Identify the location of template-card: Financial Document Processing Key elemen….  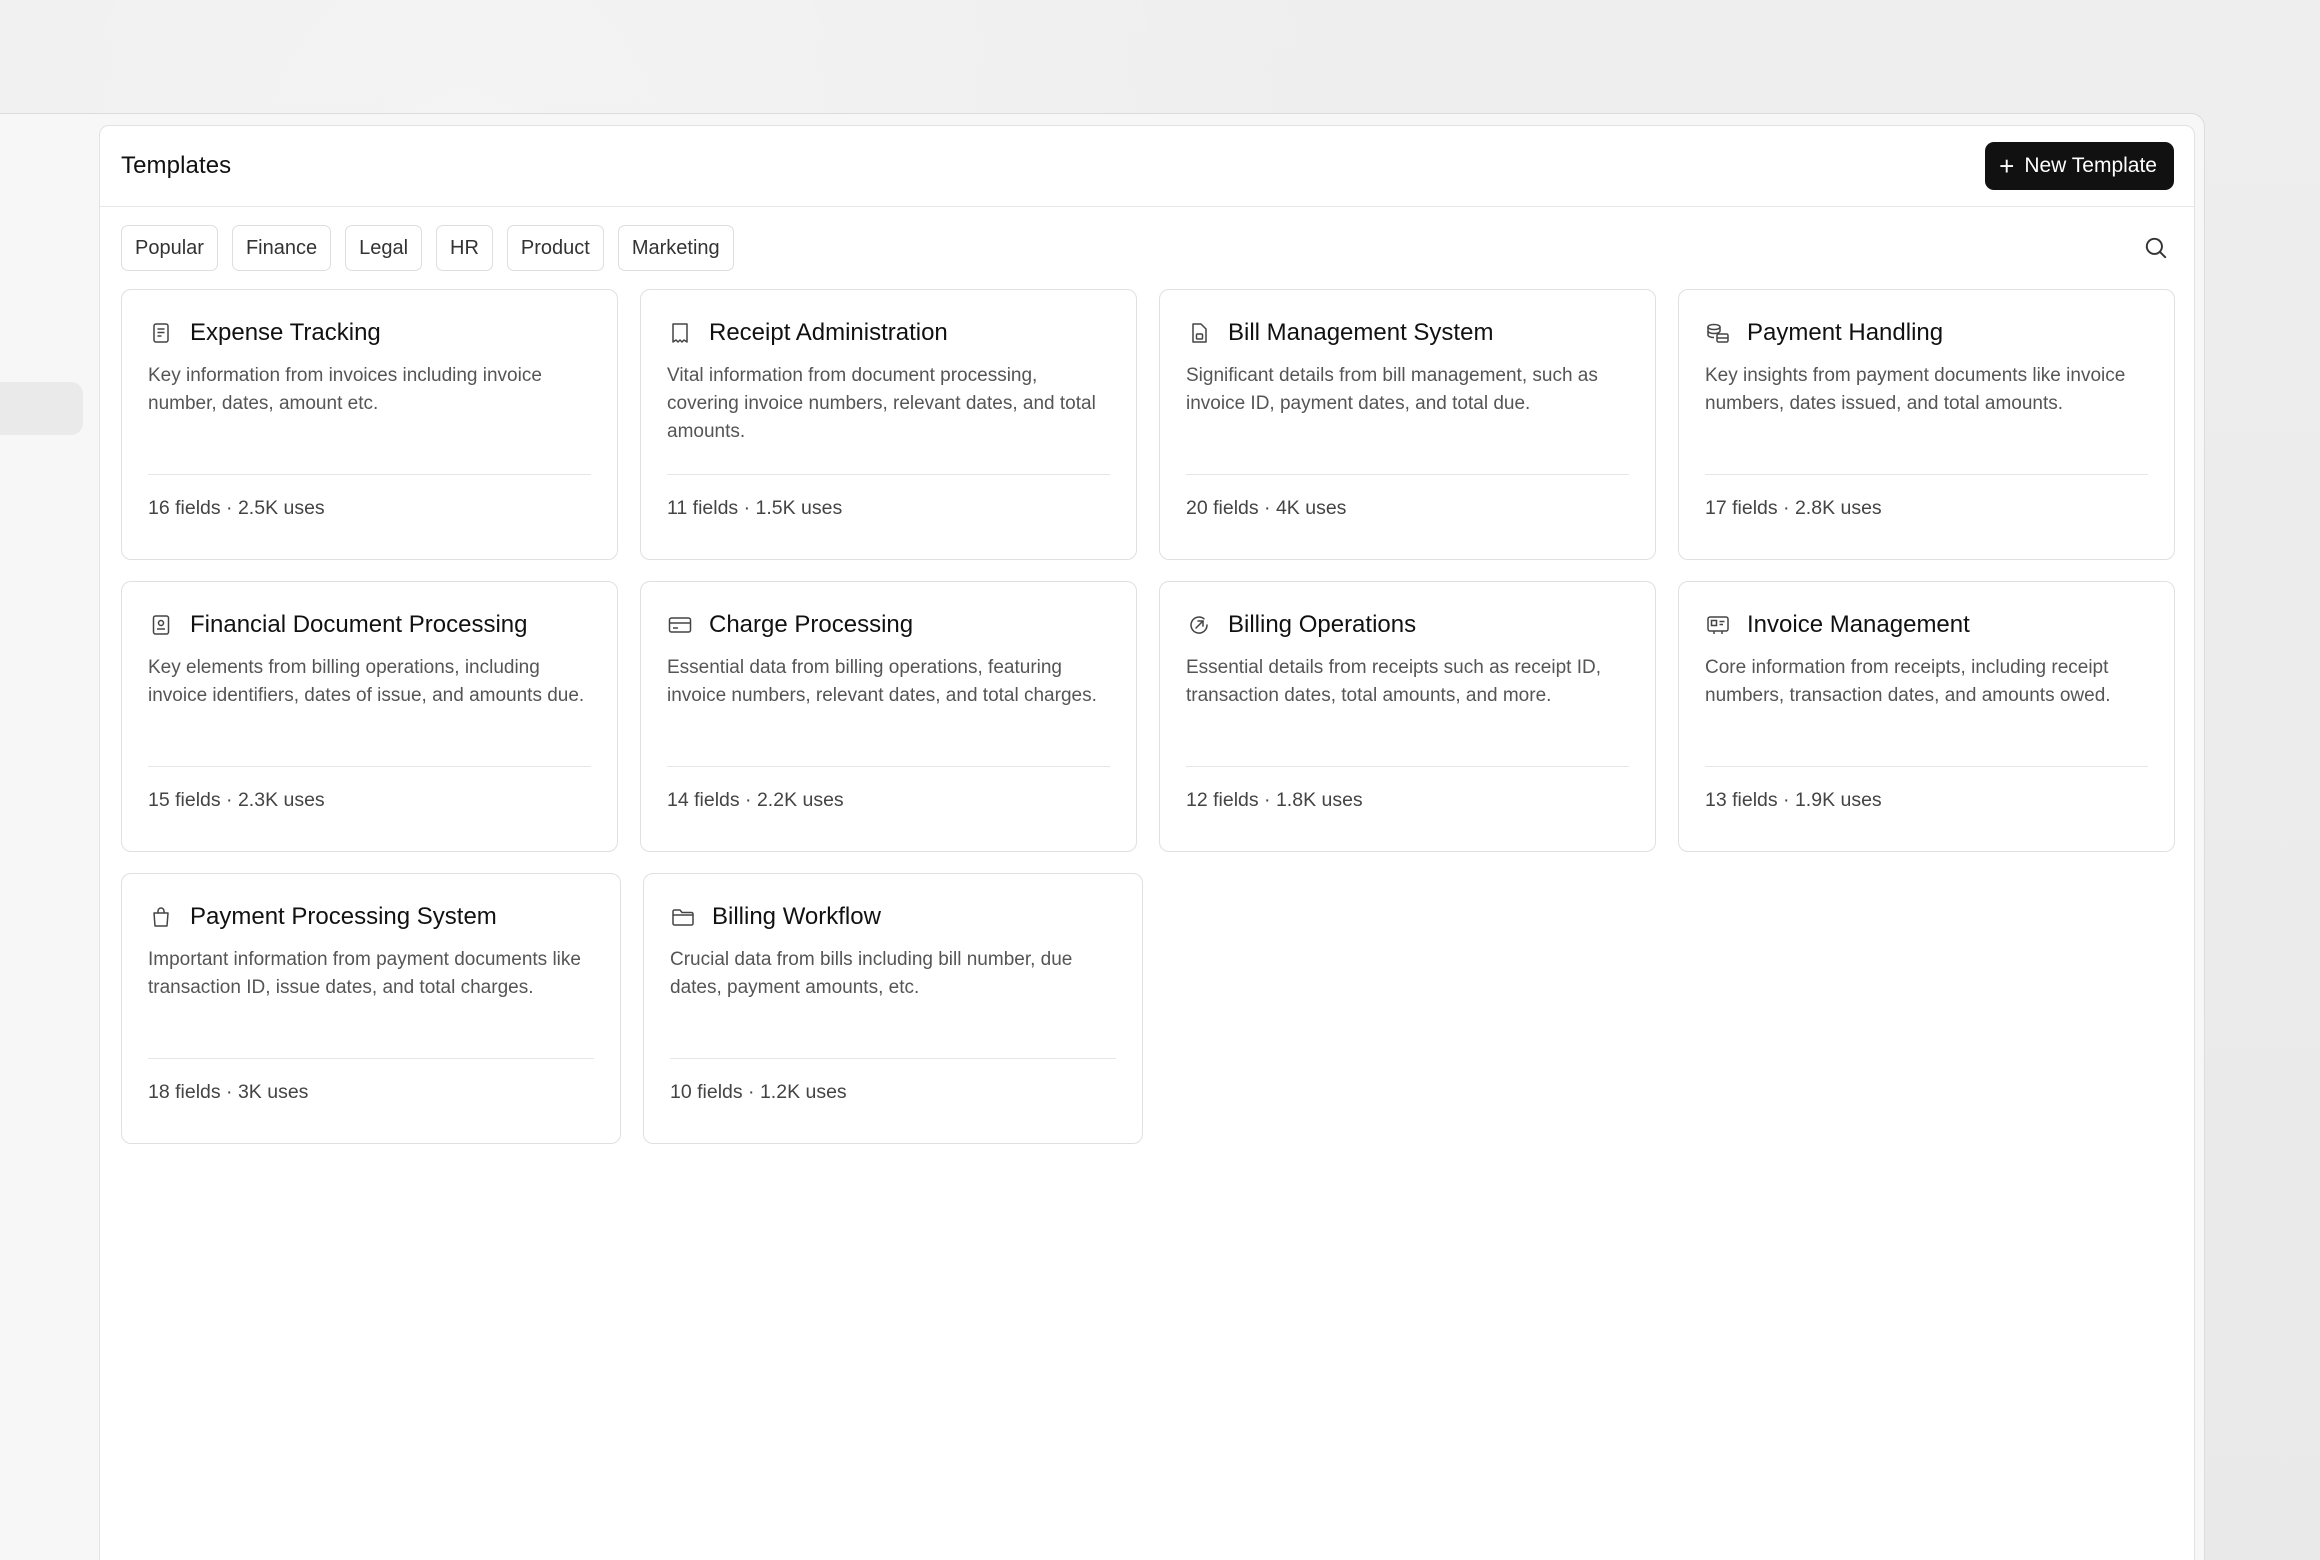
(369, 716).